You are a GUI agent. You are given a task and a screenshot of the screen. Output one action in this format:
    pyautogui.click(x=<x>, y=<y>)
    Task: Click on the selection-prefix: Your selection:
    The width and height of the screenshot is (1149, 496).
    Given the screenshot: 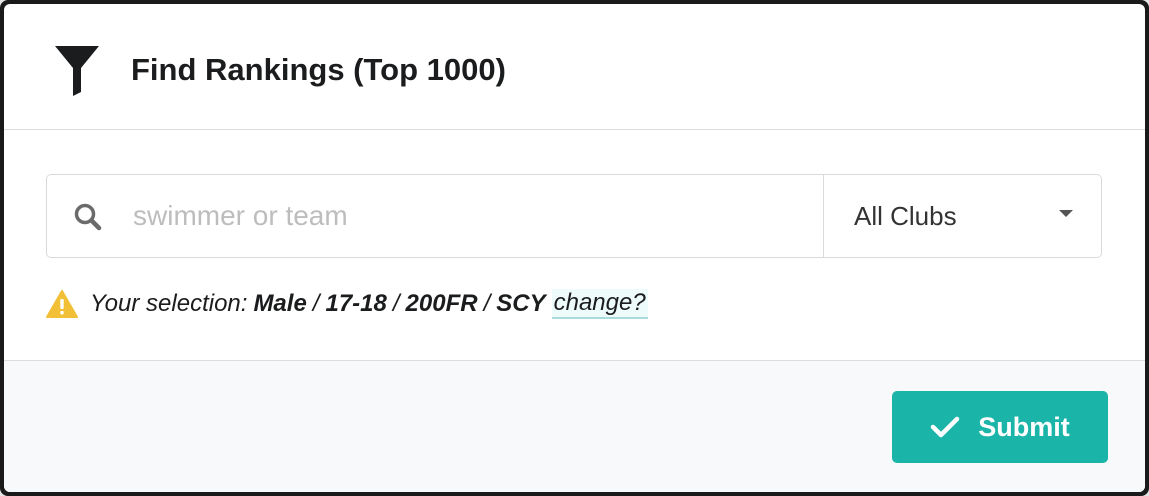 What is the action you would take?
    pyautogui.click(x=169, y=303)
    